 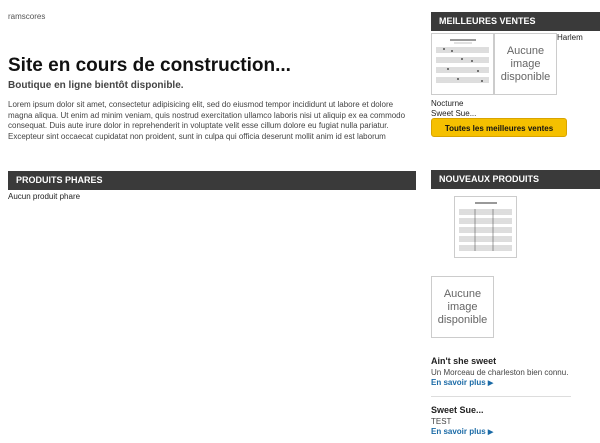 I want to click on new-products-heading: Nouveaux produits, so click(x=515, y=179).